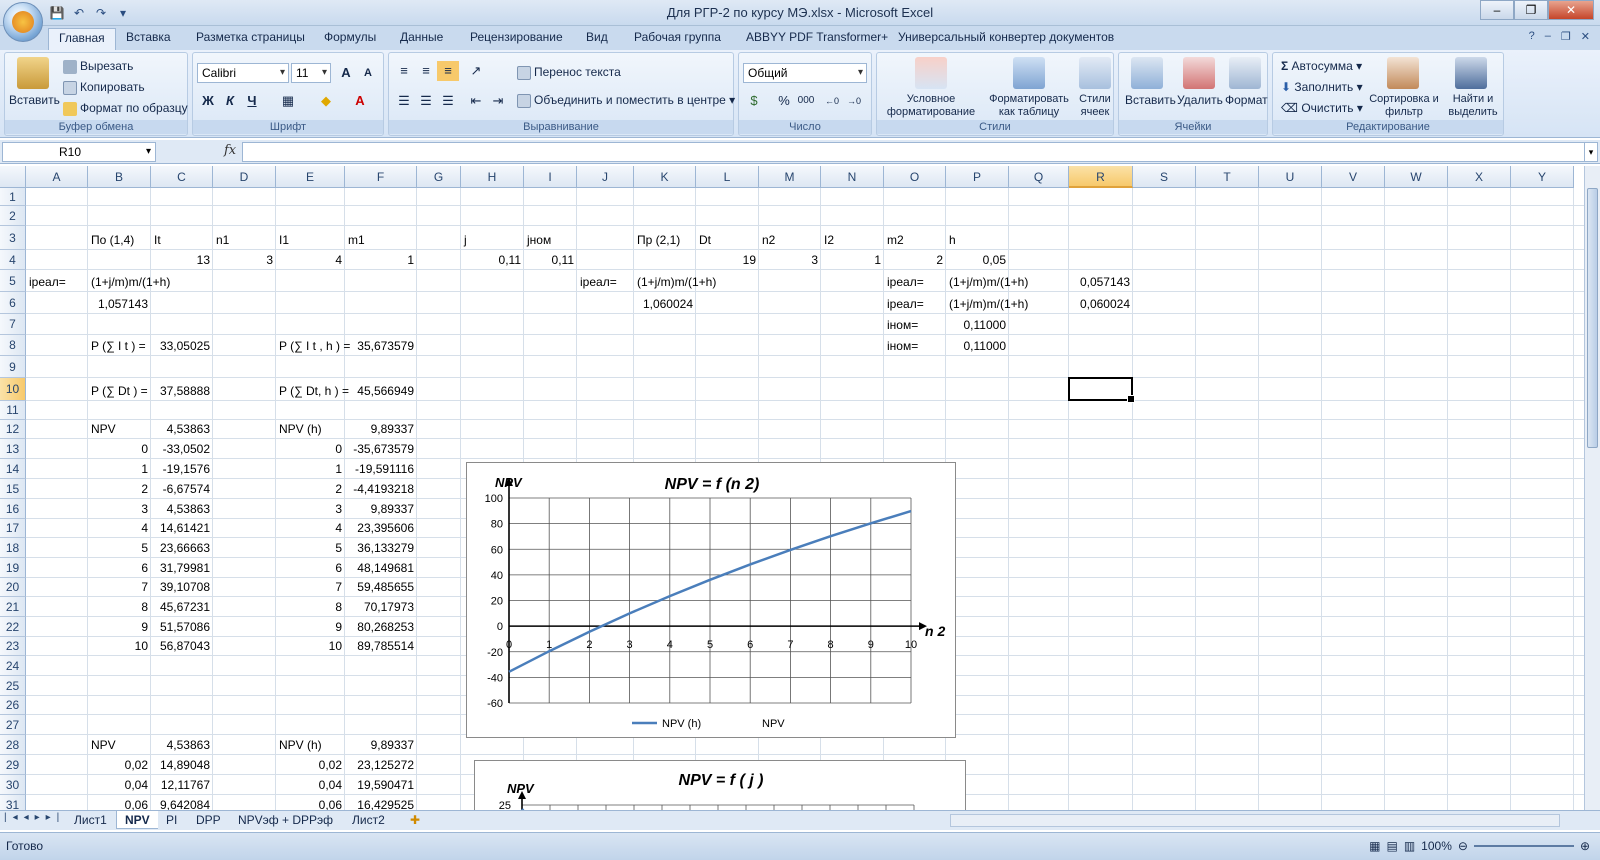 This screenshot has height=860, width=1600. I want to click on table-cell: 23,395606, so click(381, 528).